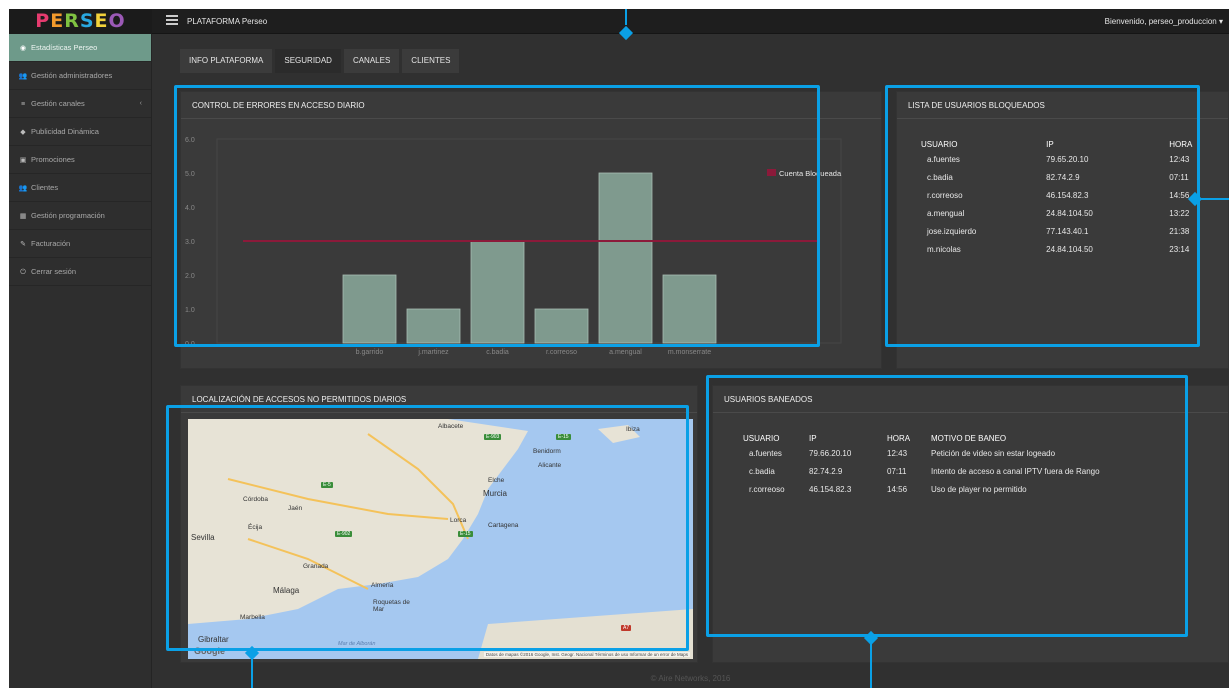 The width and height of the screenshot is (1229, 688). I want to click on sidebar-item-gestion-canales: ≡ Gestión canales ‹, so click(80, 104).